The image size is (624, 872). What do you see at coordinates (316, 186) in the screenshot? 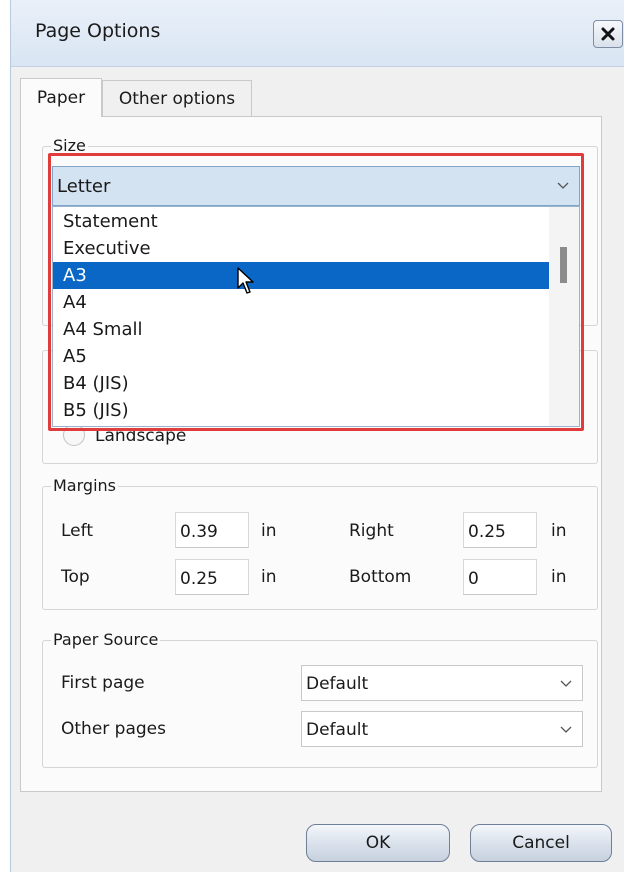
I see `paper-size-select: Letter` at bounding box center [316, 186].